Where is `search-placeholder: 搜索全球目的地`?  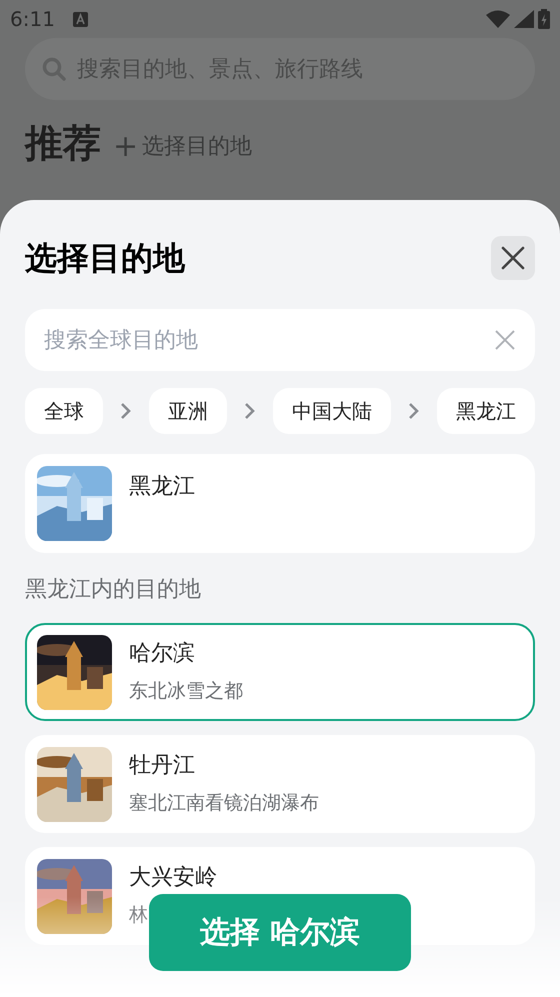 search-placeholder: 搜索全球目的地 is located at coordinates (121, 340).